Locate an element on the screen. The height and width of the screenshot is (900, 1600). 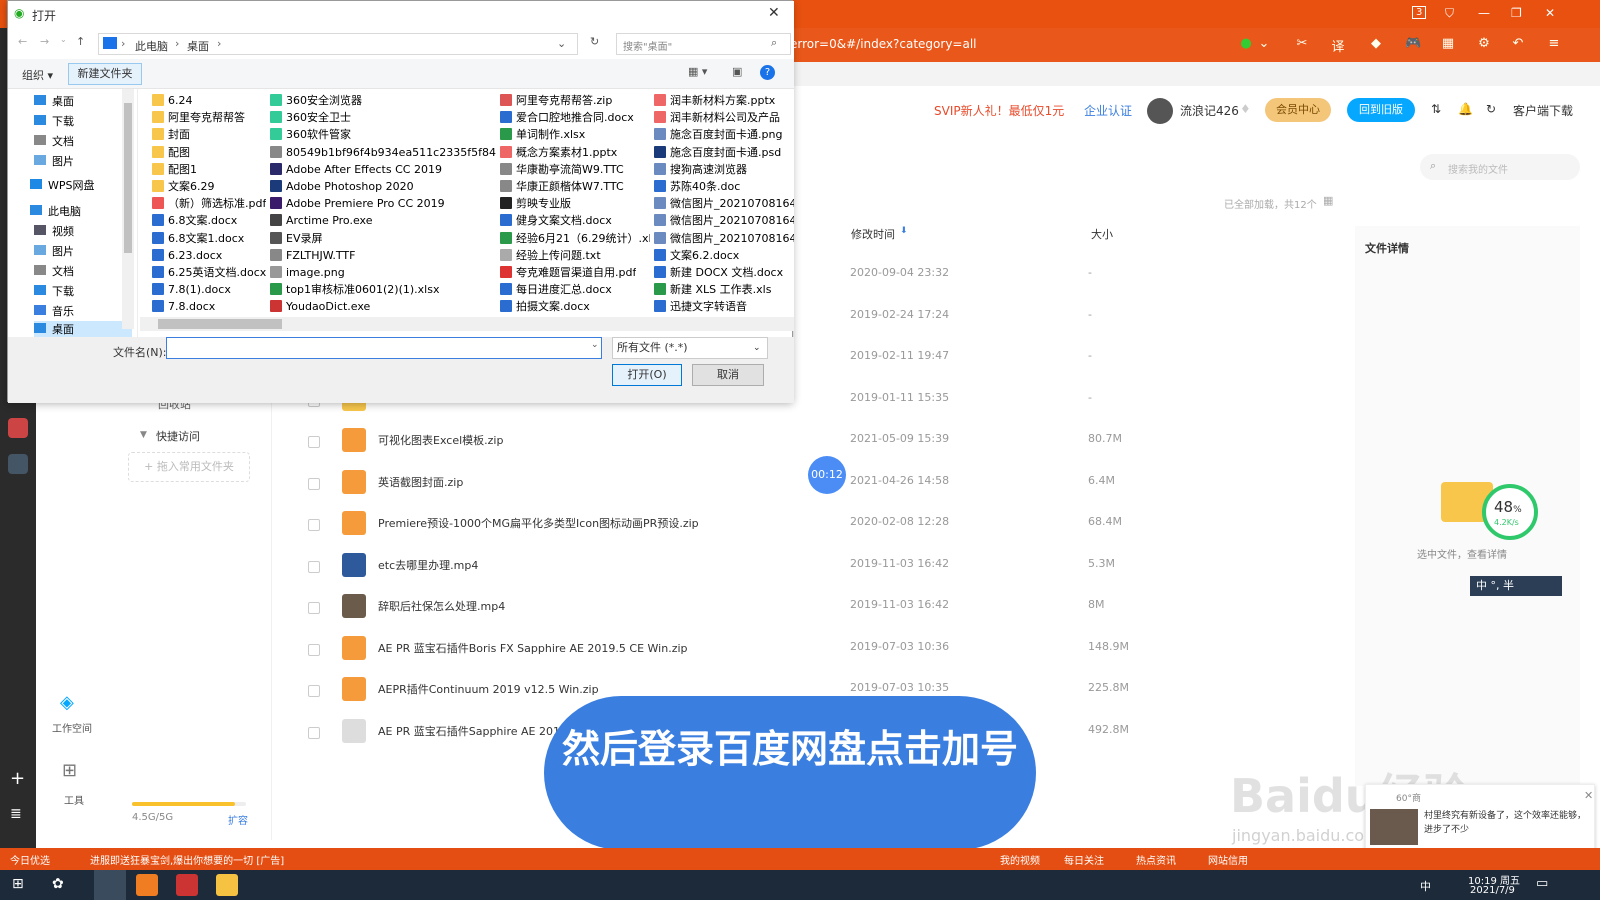
app-icon: ✿ is located at coordinates (58, 884).